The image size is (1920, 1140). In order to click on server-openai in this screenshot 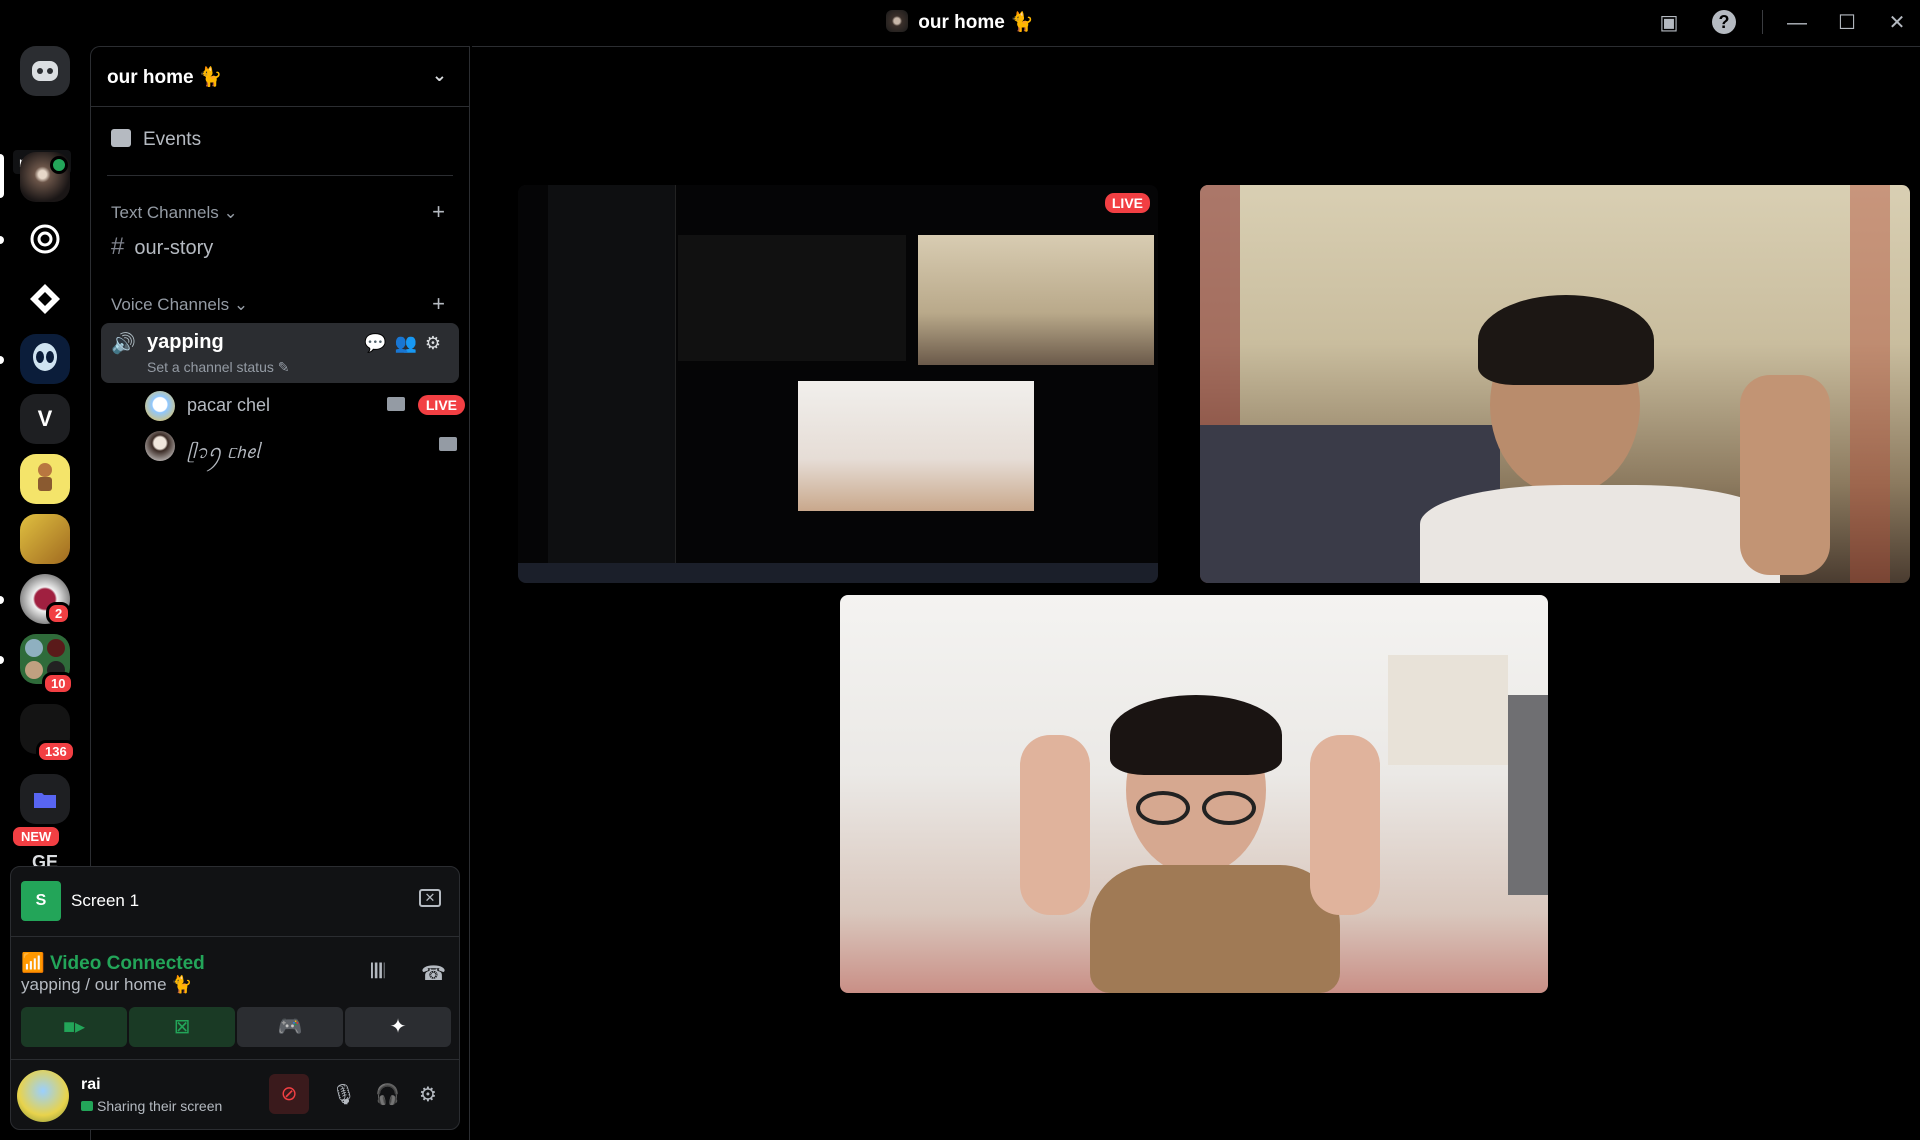, I will do `click(45, 239)`.